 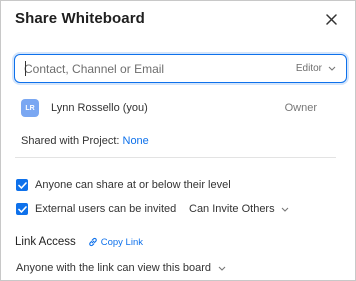 I want to click on copy-link-button: Copy Link, so click(x=115, y=242).